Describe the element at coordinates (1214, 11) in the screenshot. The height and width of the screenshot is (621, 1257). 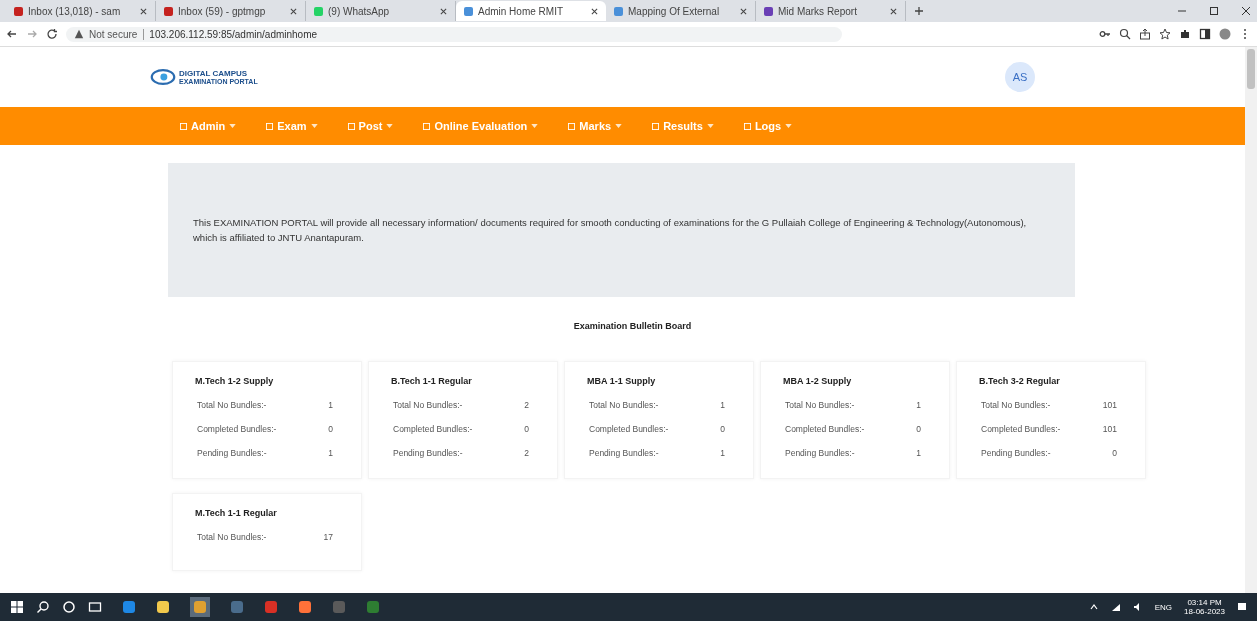
I see `maximize-icon` at that location.